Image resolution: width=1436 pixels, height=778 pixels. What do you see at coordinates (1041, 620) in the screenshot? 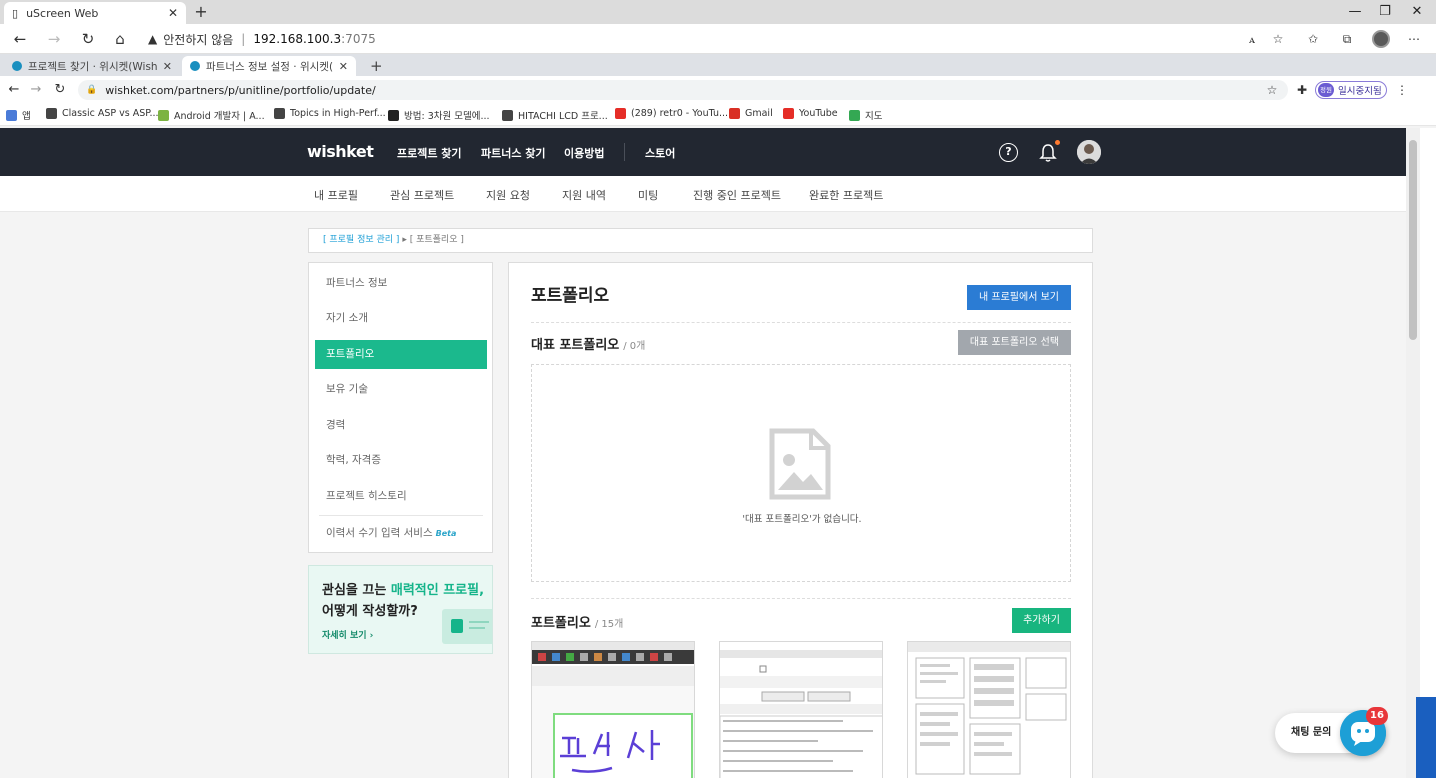
I see `add-portfolio-button: 추가하기` at bounding box center [1041, 620].